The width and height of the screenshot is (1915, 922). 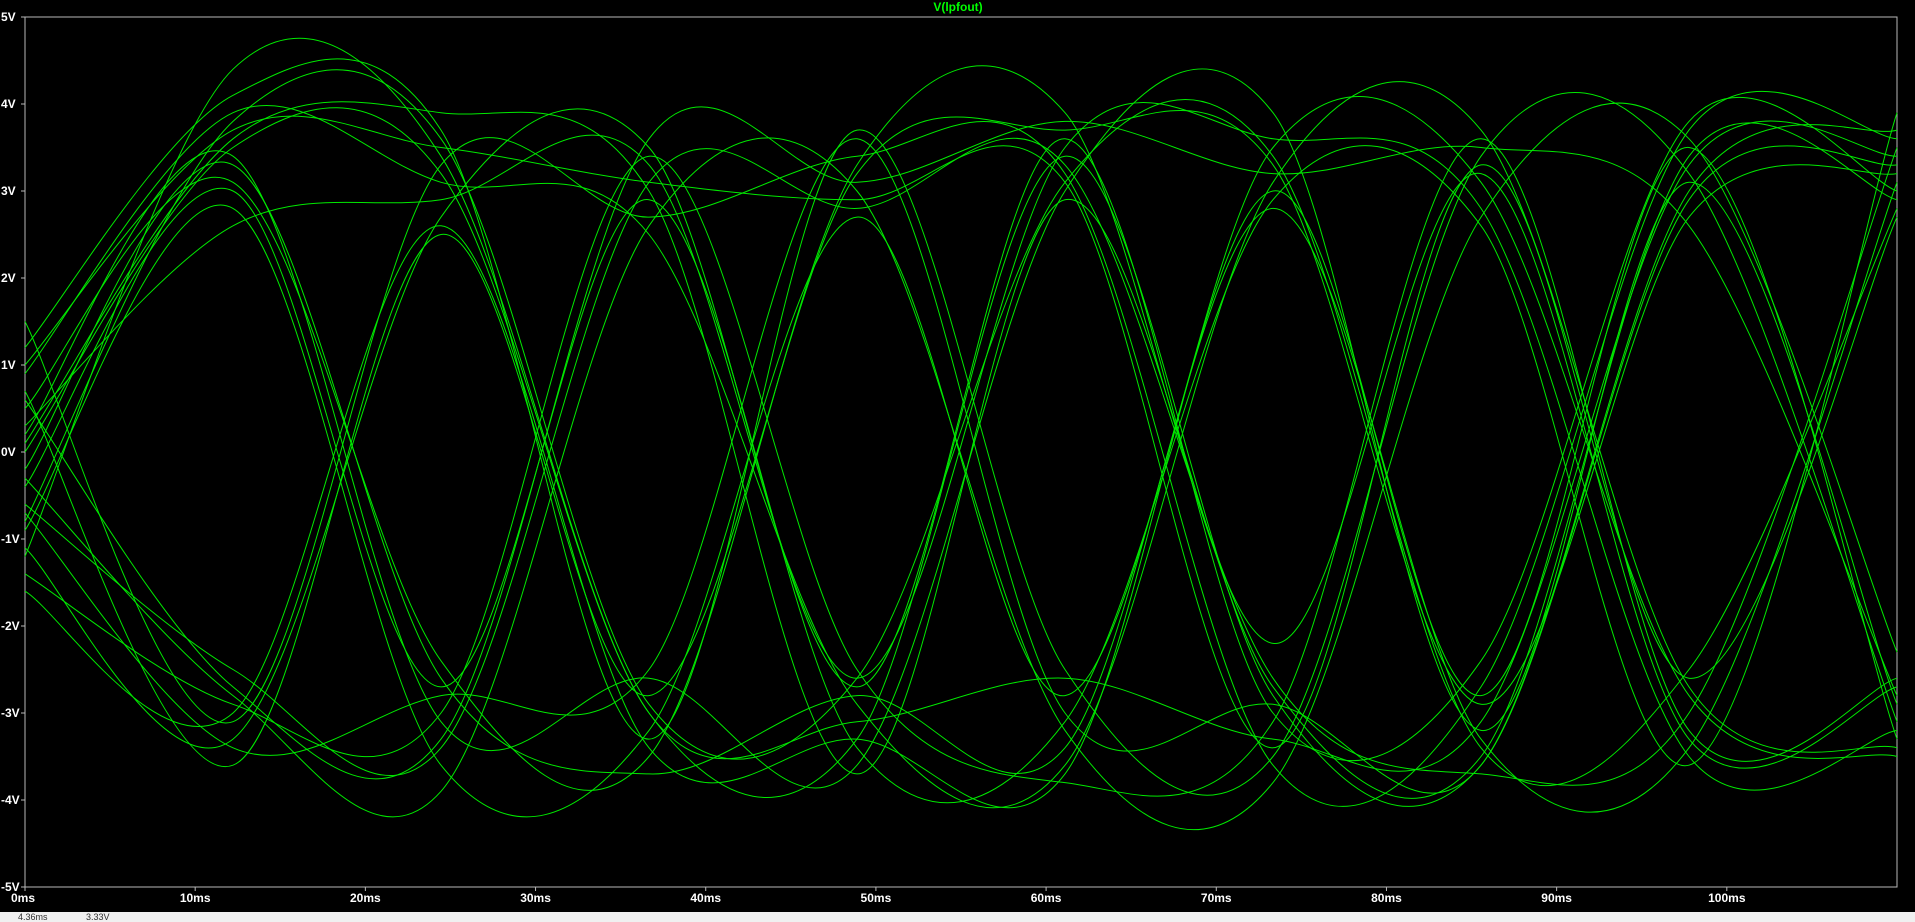 I want to click on x-tick-label: 10ms, so click(x=195, y=898).